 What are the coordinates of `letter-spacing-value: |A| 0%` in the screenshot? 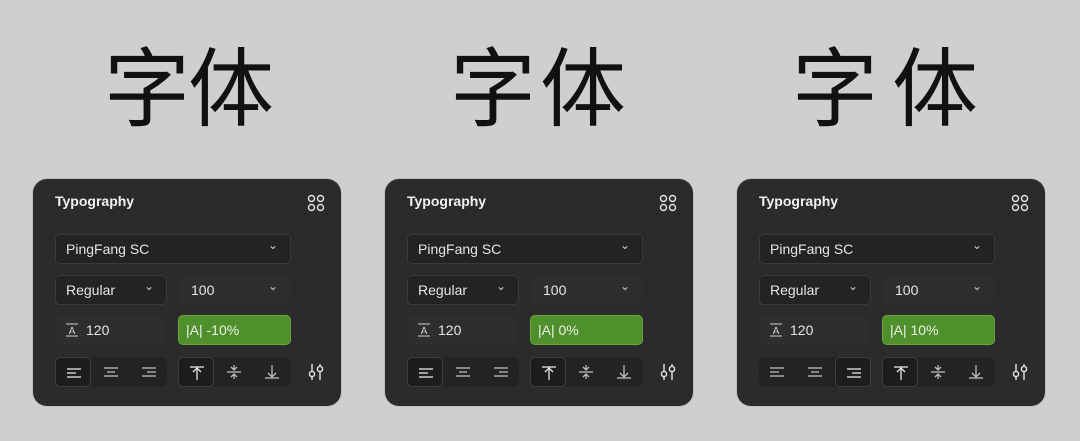 It's located at (558, 330).